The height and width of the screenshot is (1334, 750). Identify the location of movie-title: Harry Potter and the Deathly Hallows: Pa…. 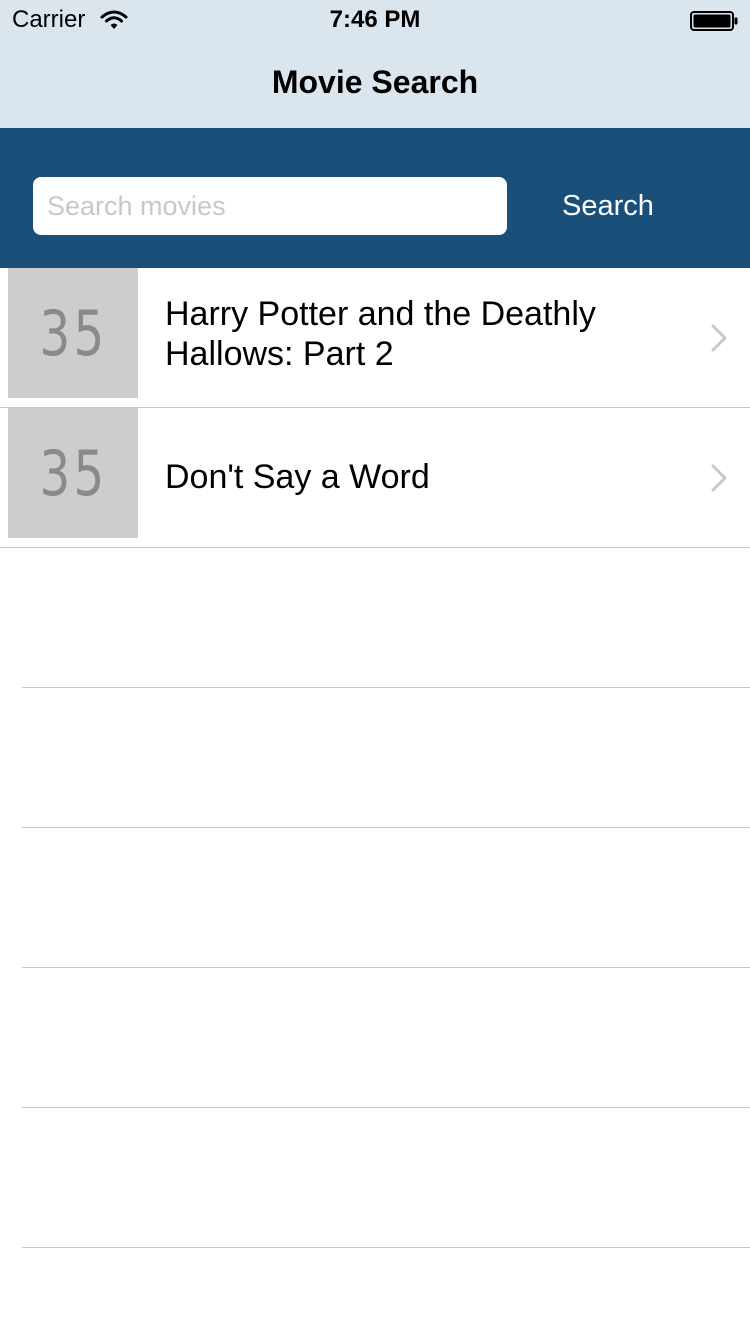
(380, 334).